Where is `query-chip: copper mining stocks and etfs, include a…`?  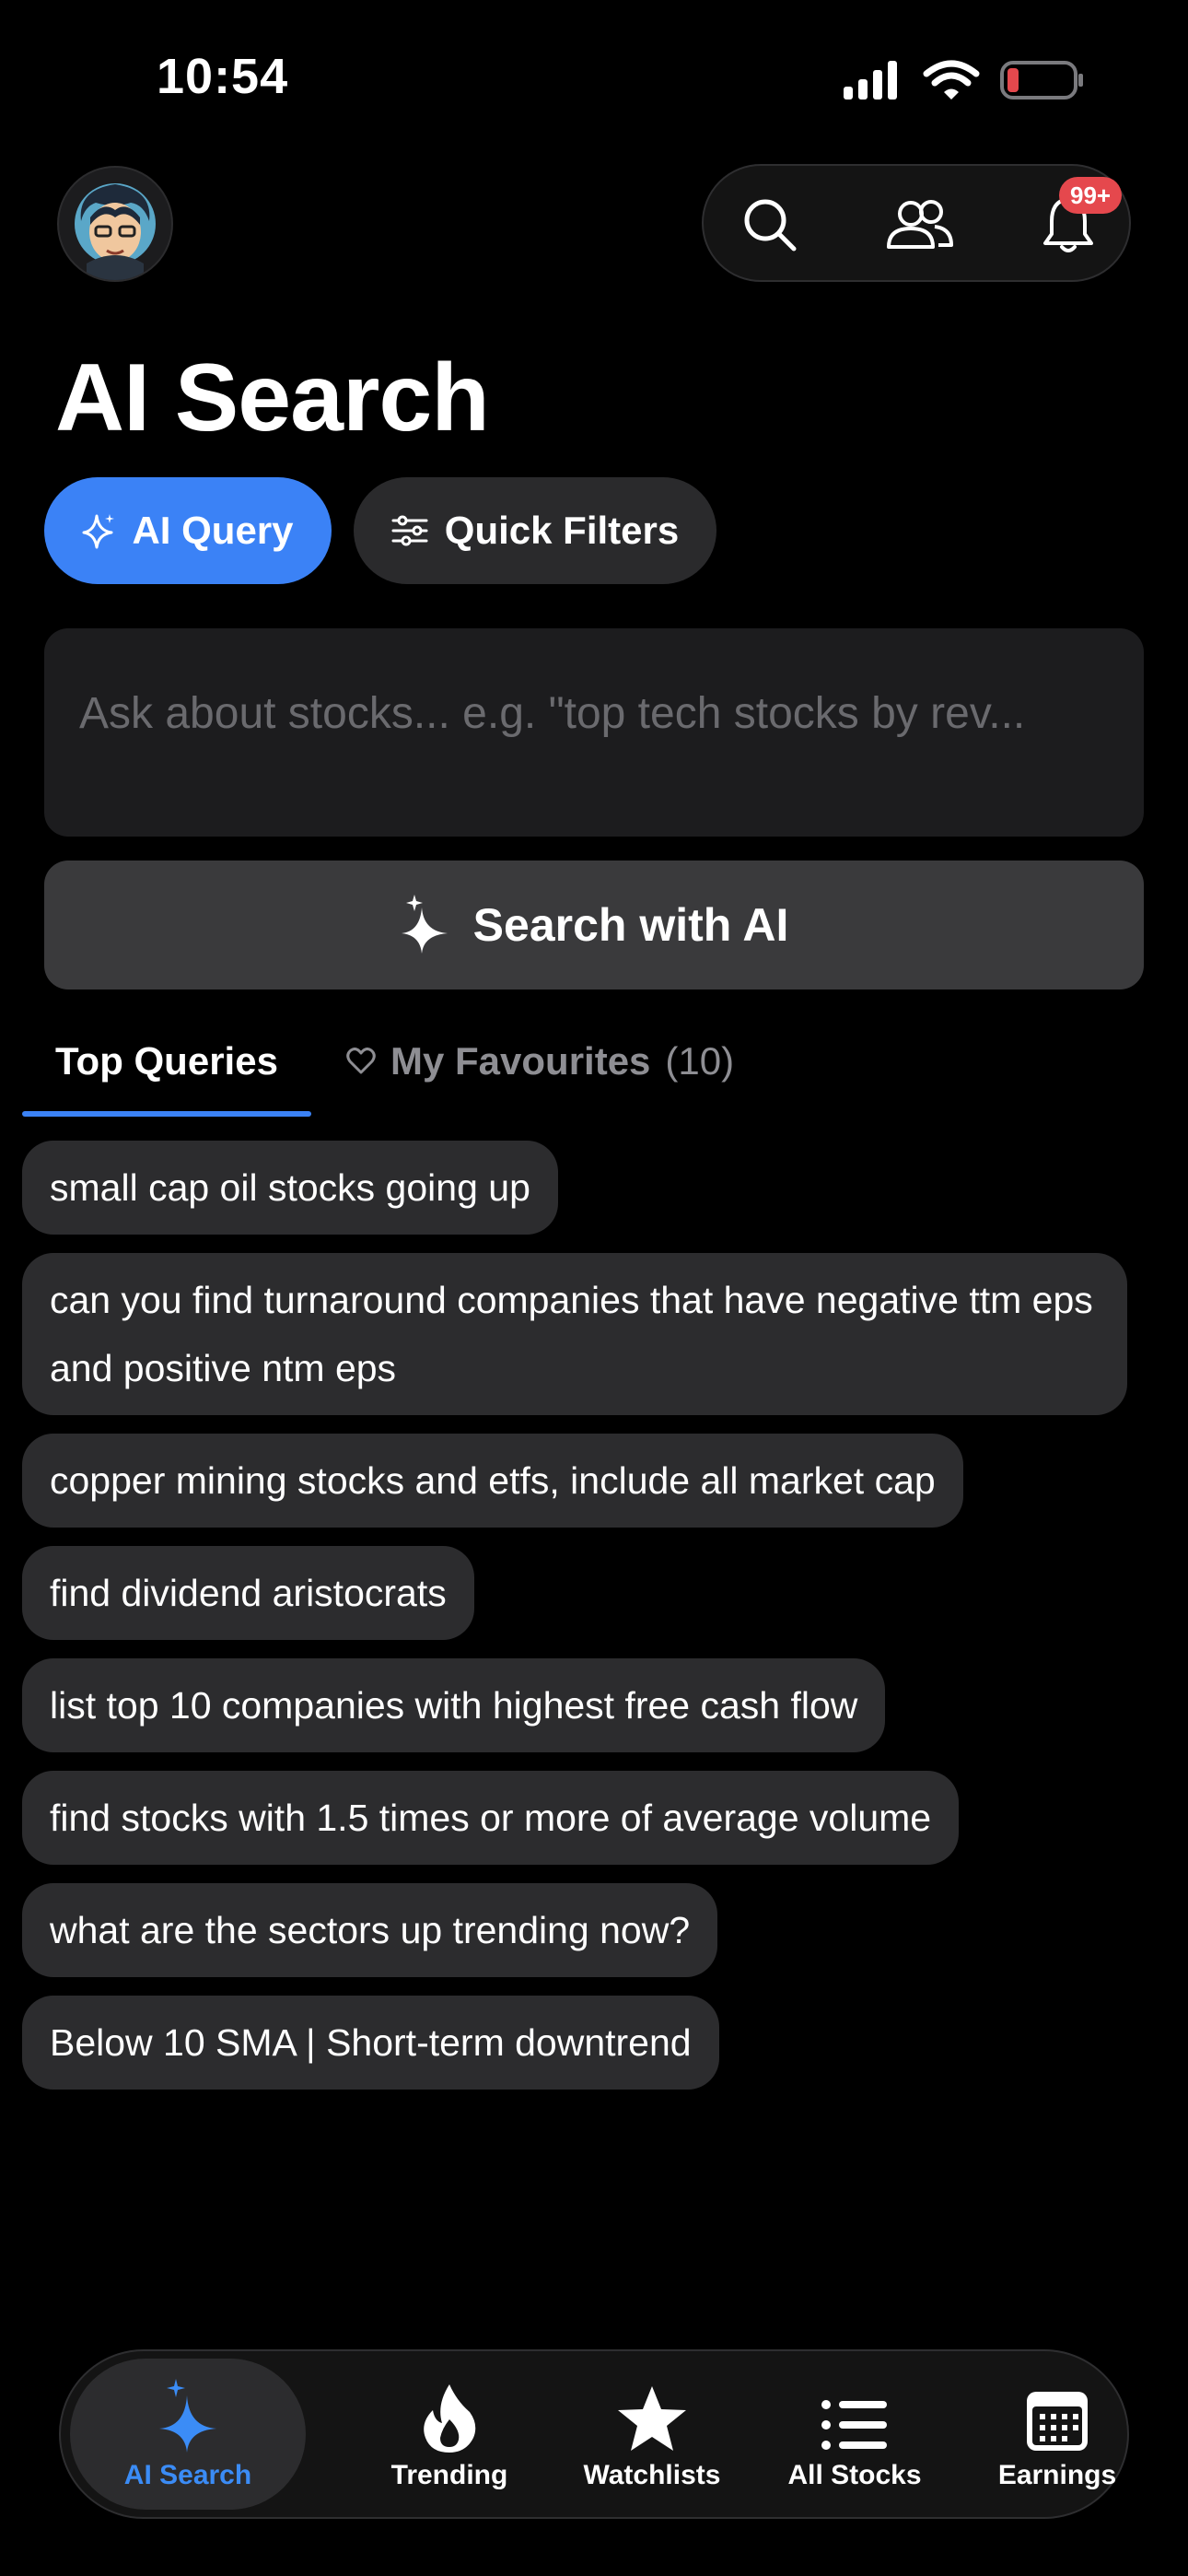
query-chip: copper mining stocks and etfs, include a… is located at coordinates (493, 1481).